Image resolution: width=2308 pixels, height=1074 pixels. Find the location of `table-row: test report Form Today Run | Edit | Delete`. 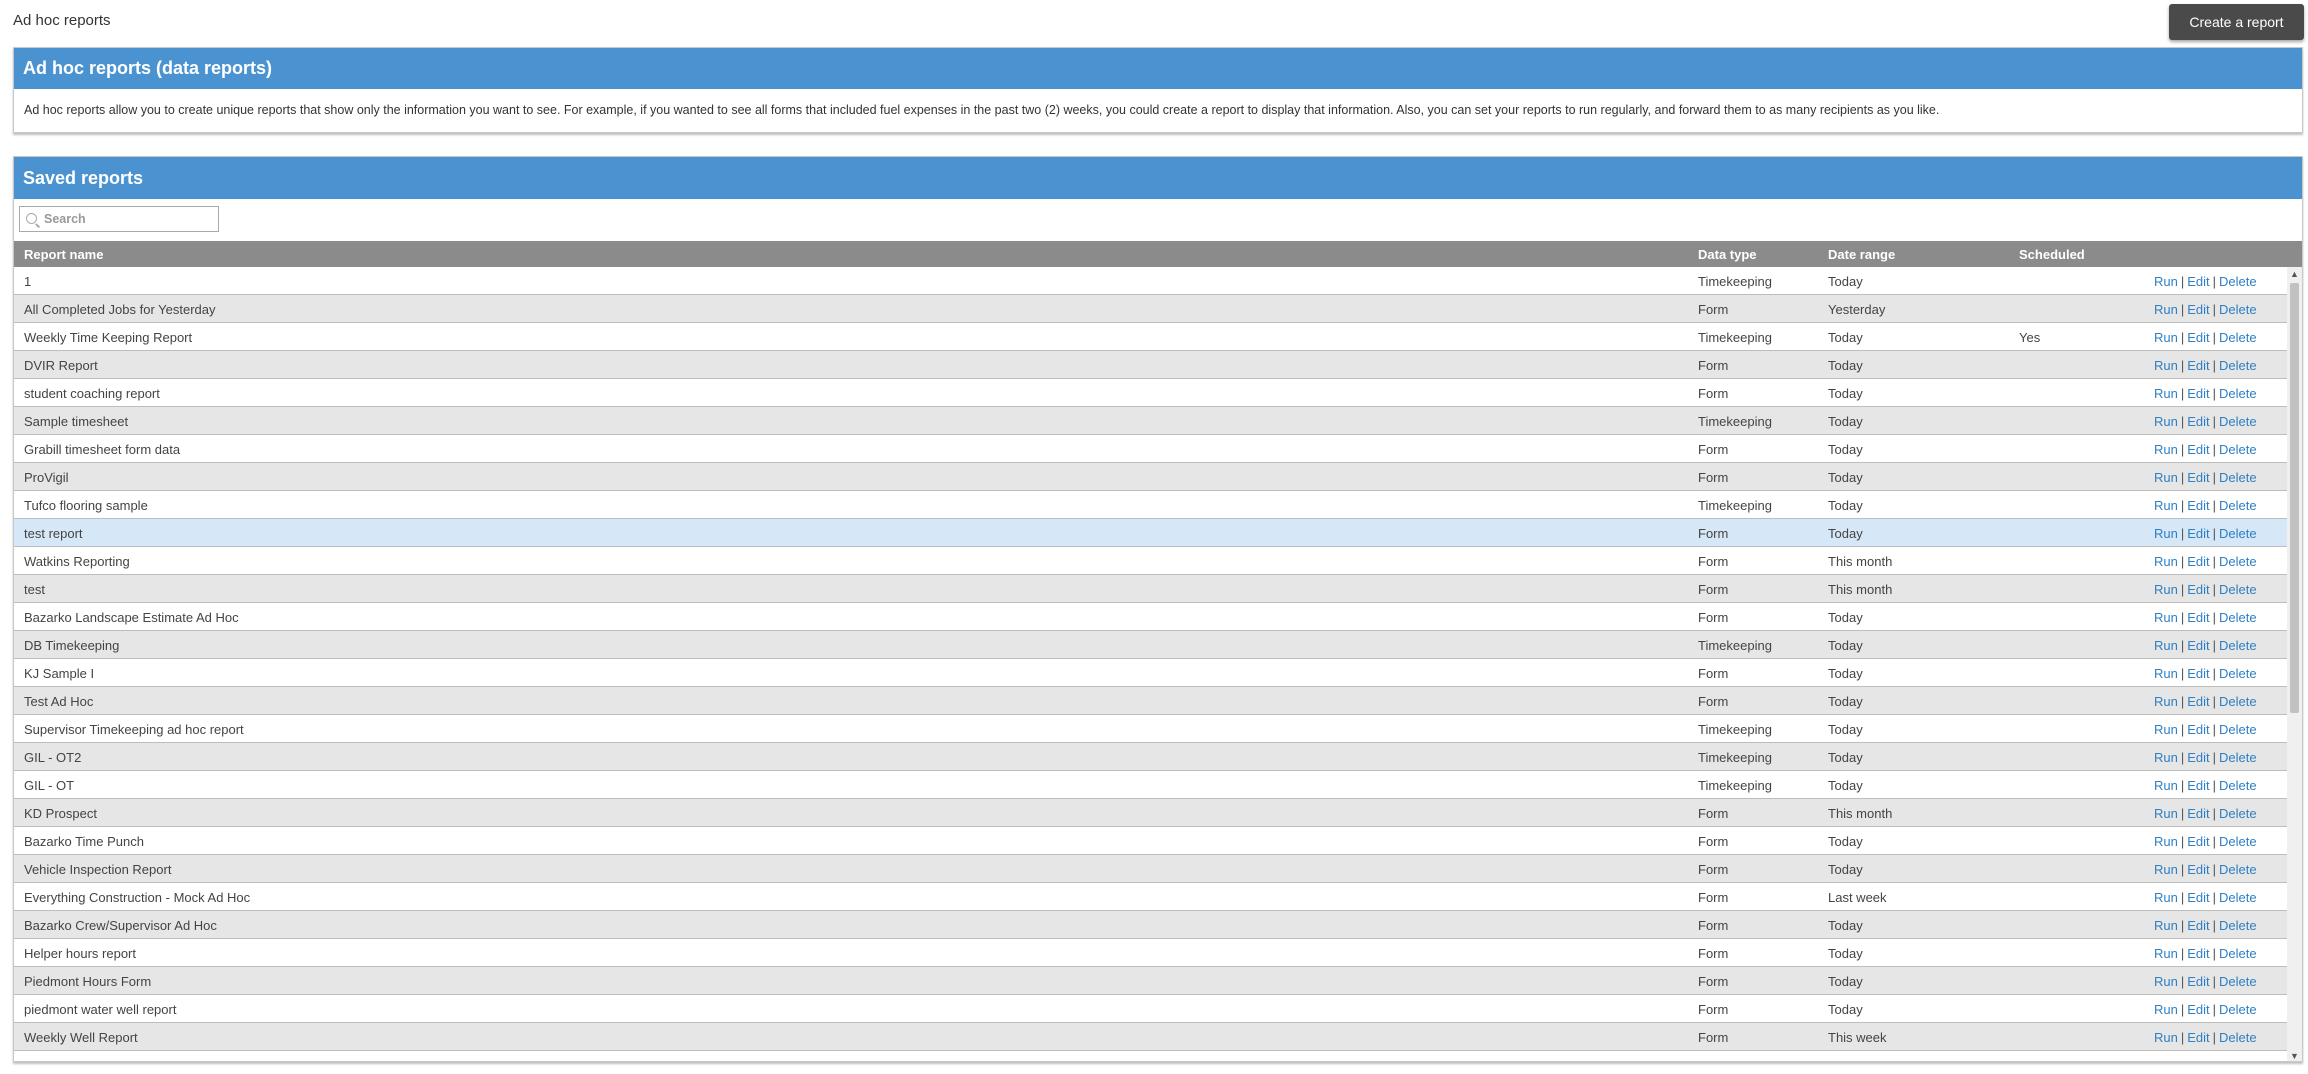

table-row: test report Form Today Run | Edit | Delete is located at coordinates (1158, 533).